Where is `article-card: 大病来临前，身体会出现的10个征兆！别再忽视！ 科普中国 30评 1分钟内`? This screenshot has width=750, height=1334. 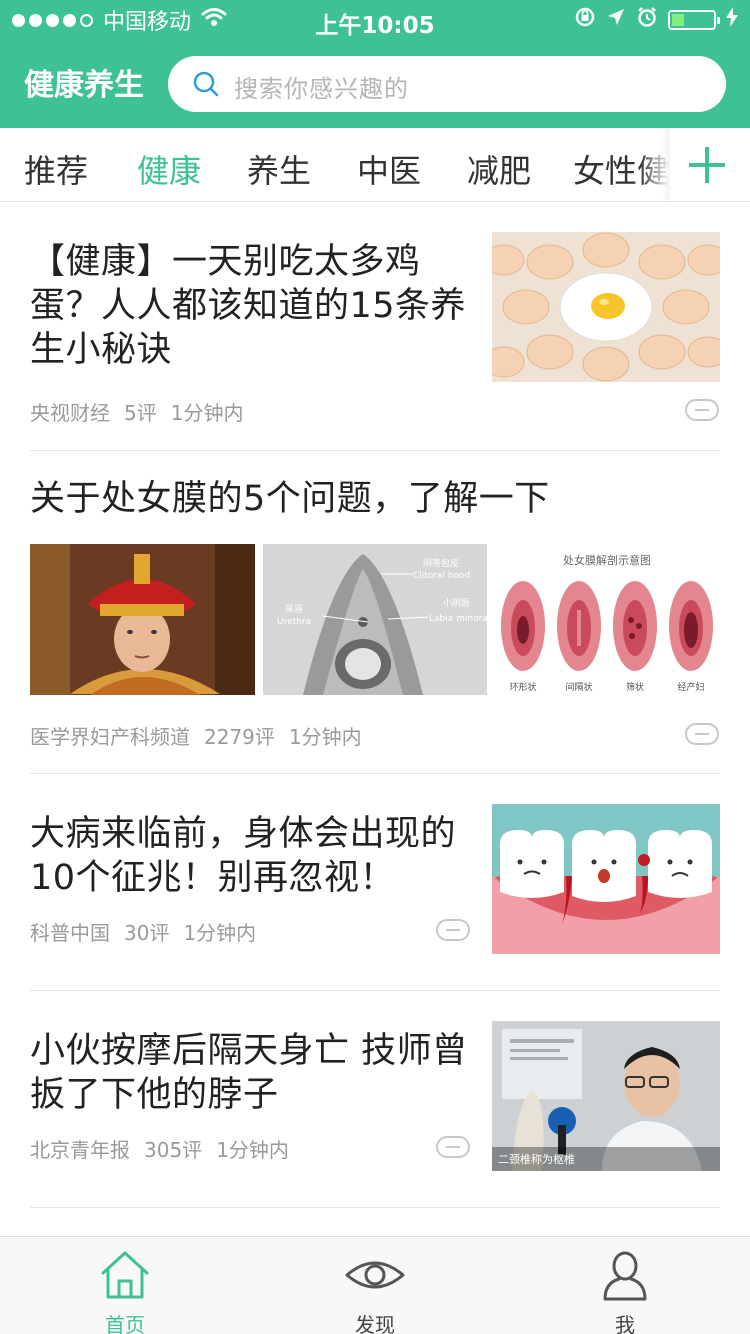
article-card: 大病来临前，身体会出现的10个征兆！别再忽视！ 科普中国 30评 1分钟内 is located at coordinates (375, 882).